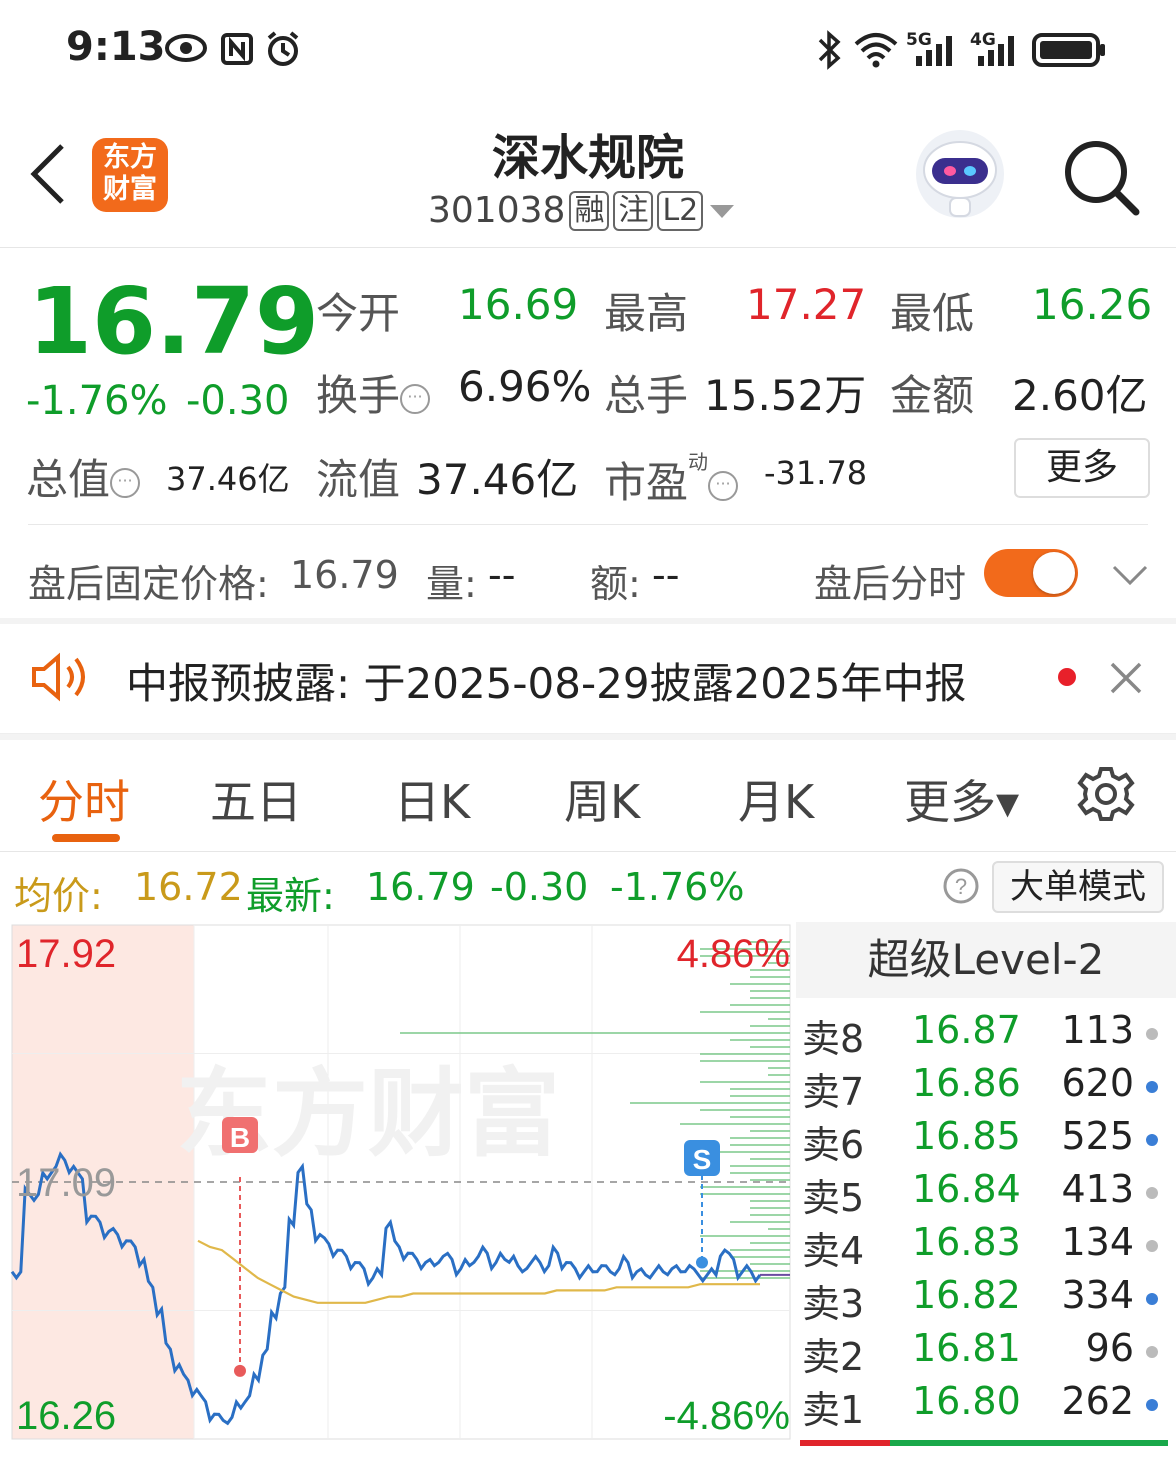 The height and width of the screenshot is (1462, 1176). What do you see at coordinates (1082, 468) in the screenshot?
I see `more-button: 更多` at bounding box center [1082, 468].